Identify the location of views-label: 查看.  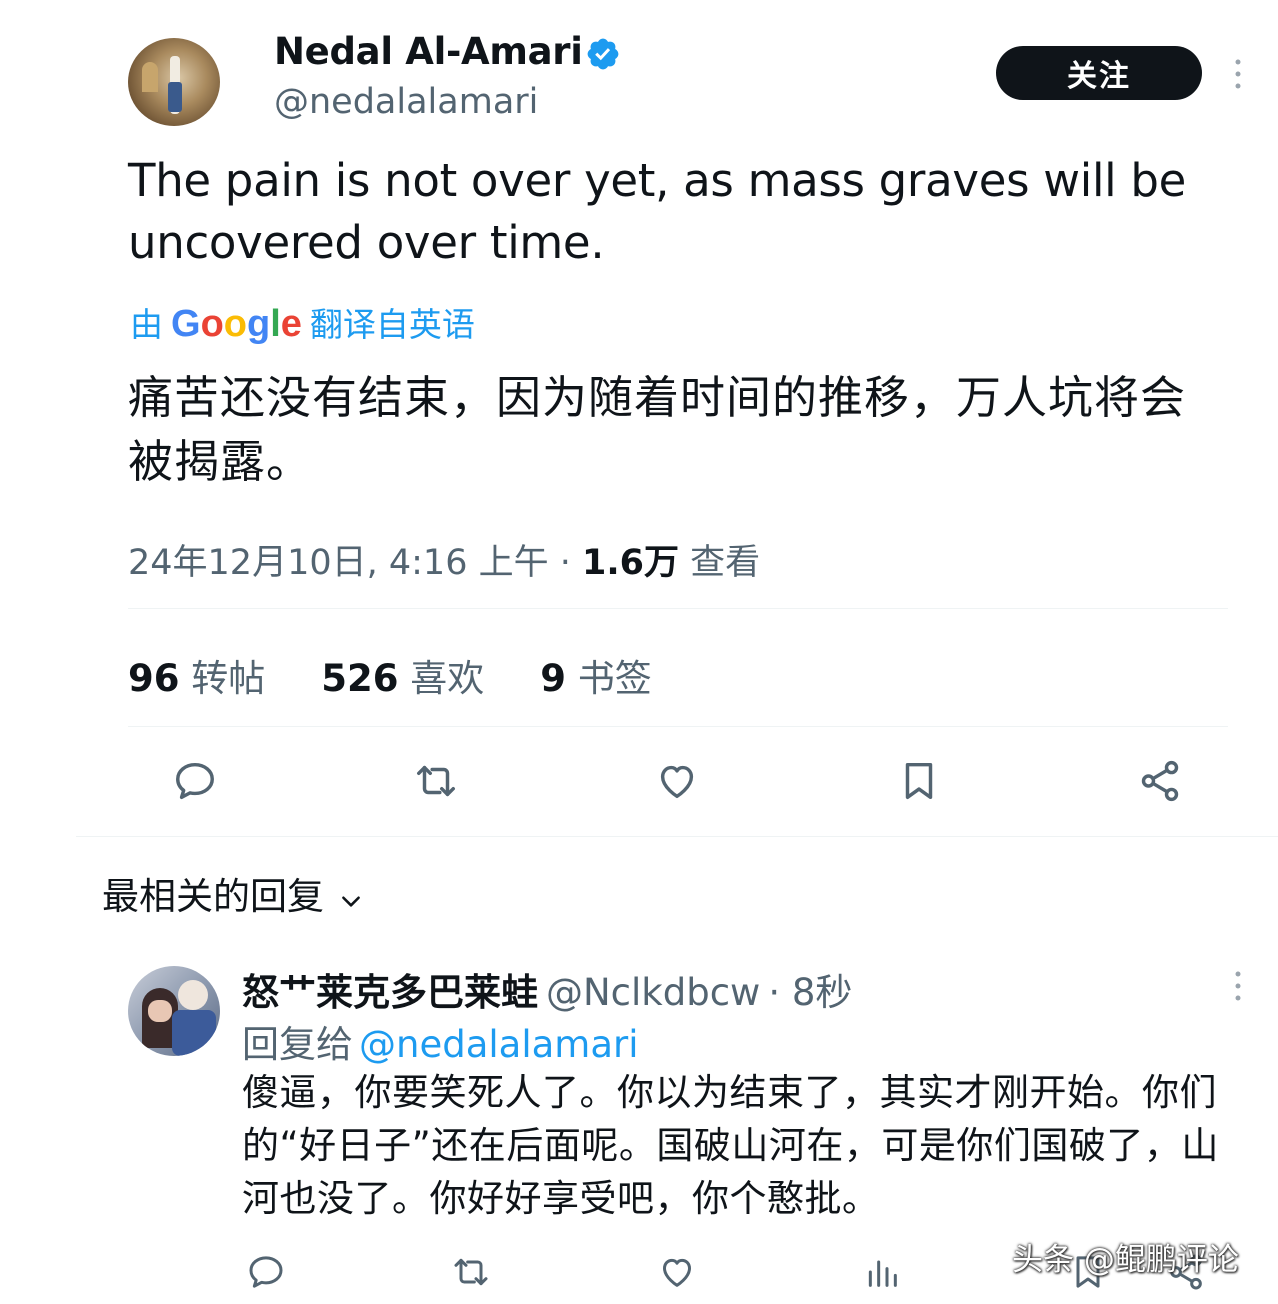
(725, 563).